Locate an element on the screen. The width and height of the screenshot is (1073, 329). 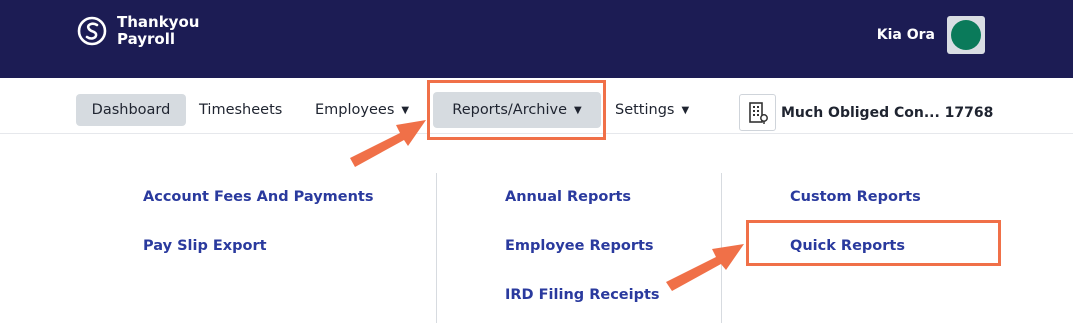
nav-dashboard-label: Dashboard is located at coordinates (131, 110).